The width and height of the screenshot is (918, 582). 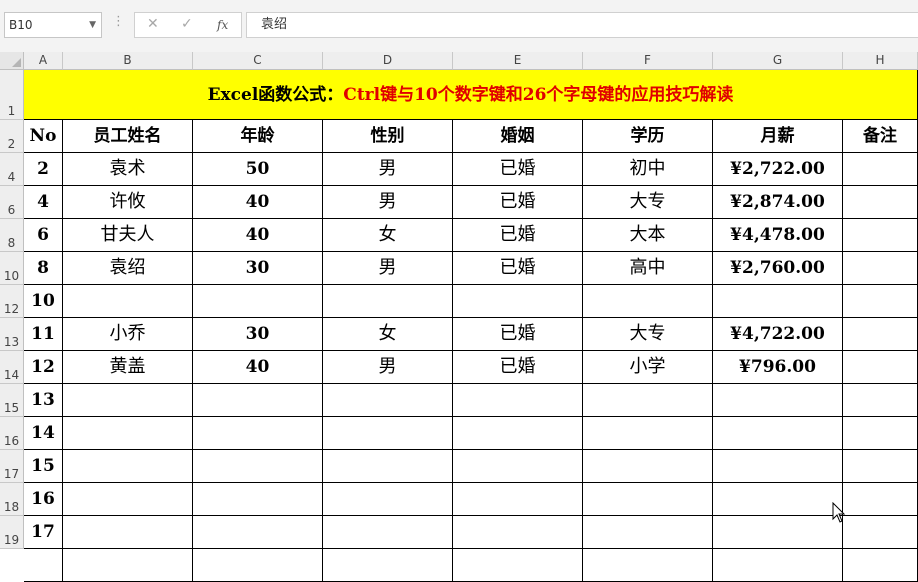 What do you see at coordinates (43, 136) in the screenshot?
I see `table-header-cell: No` at bounding box center [43, 136].